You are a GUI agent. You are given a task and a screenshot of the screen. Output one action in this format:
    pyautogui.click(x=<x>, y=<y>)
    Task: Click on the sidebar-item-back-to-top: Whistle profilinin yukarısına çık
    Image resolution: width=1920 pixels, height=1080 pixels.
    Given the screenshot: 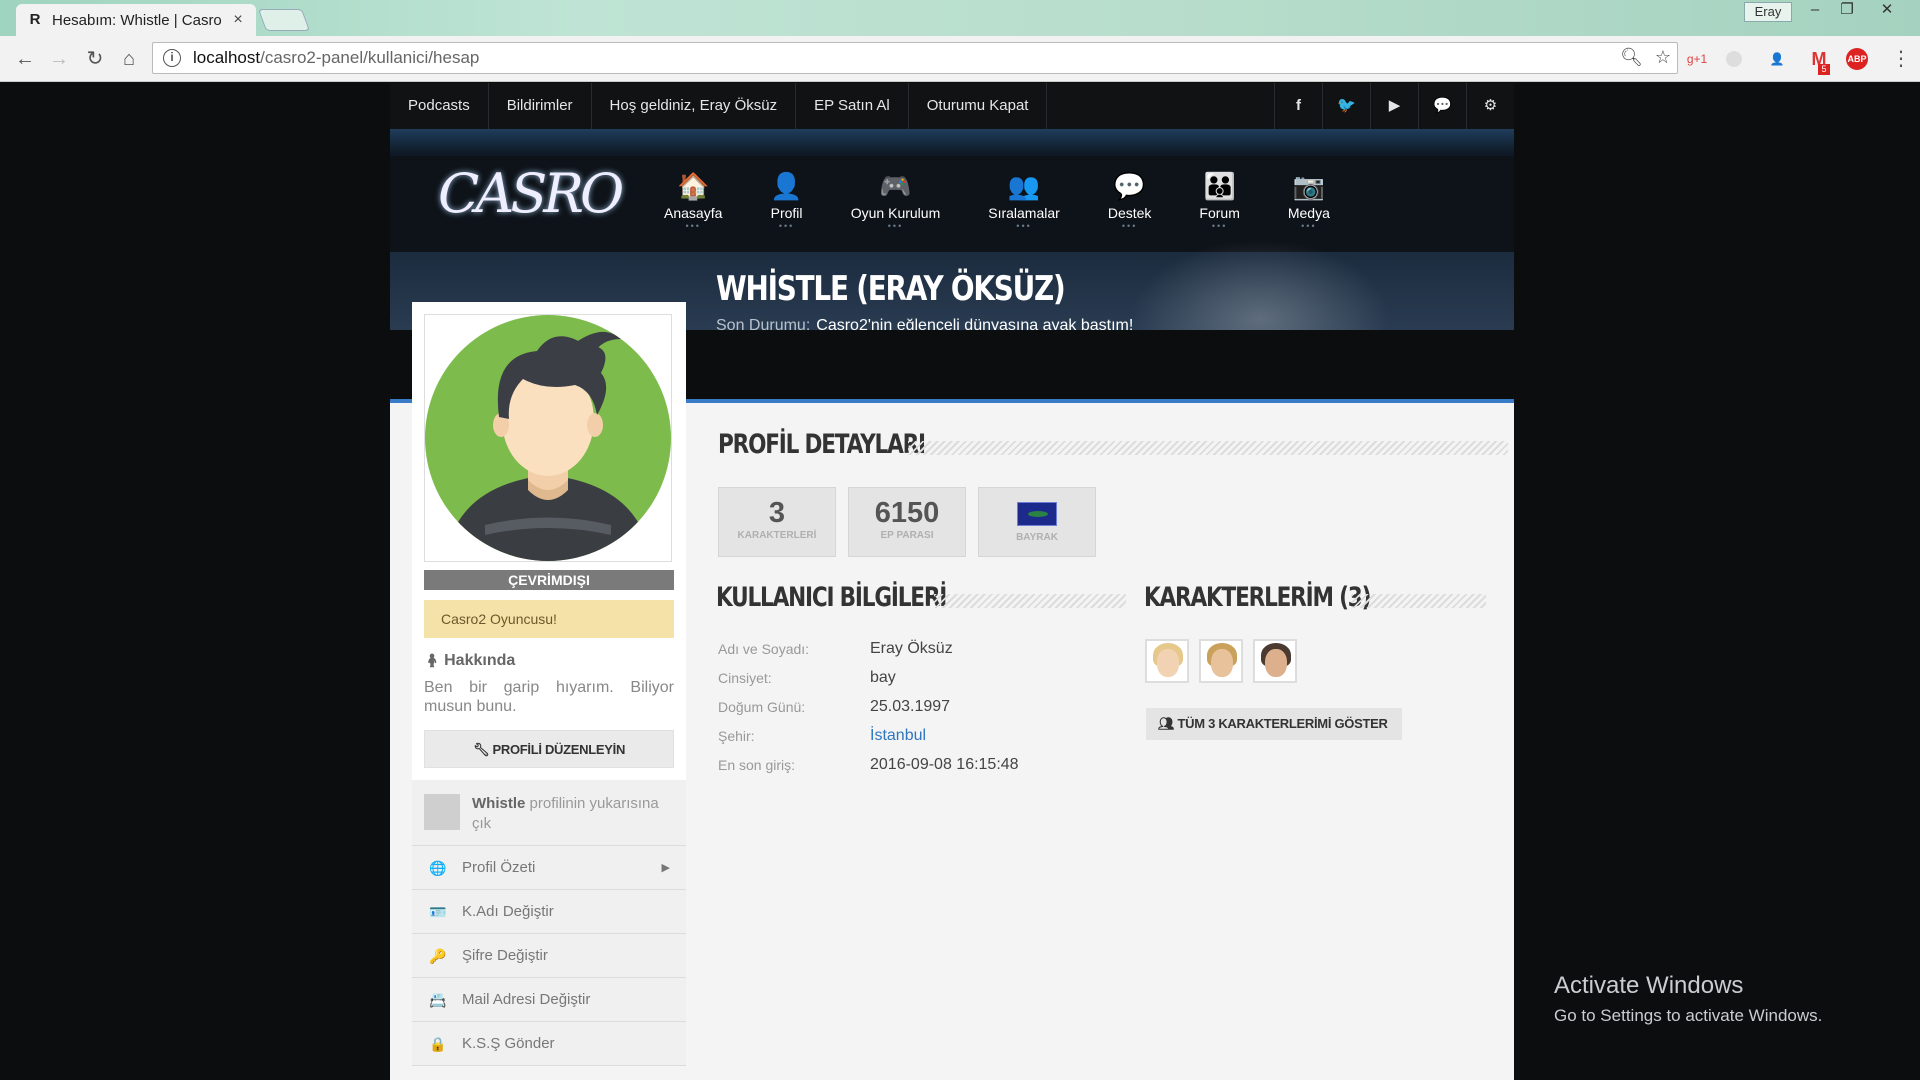 What is the action you would take?
    pyautogui.click(x=549, y=813)
    